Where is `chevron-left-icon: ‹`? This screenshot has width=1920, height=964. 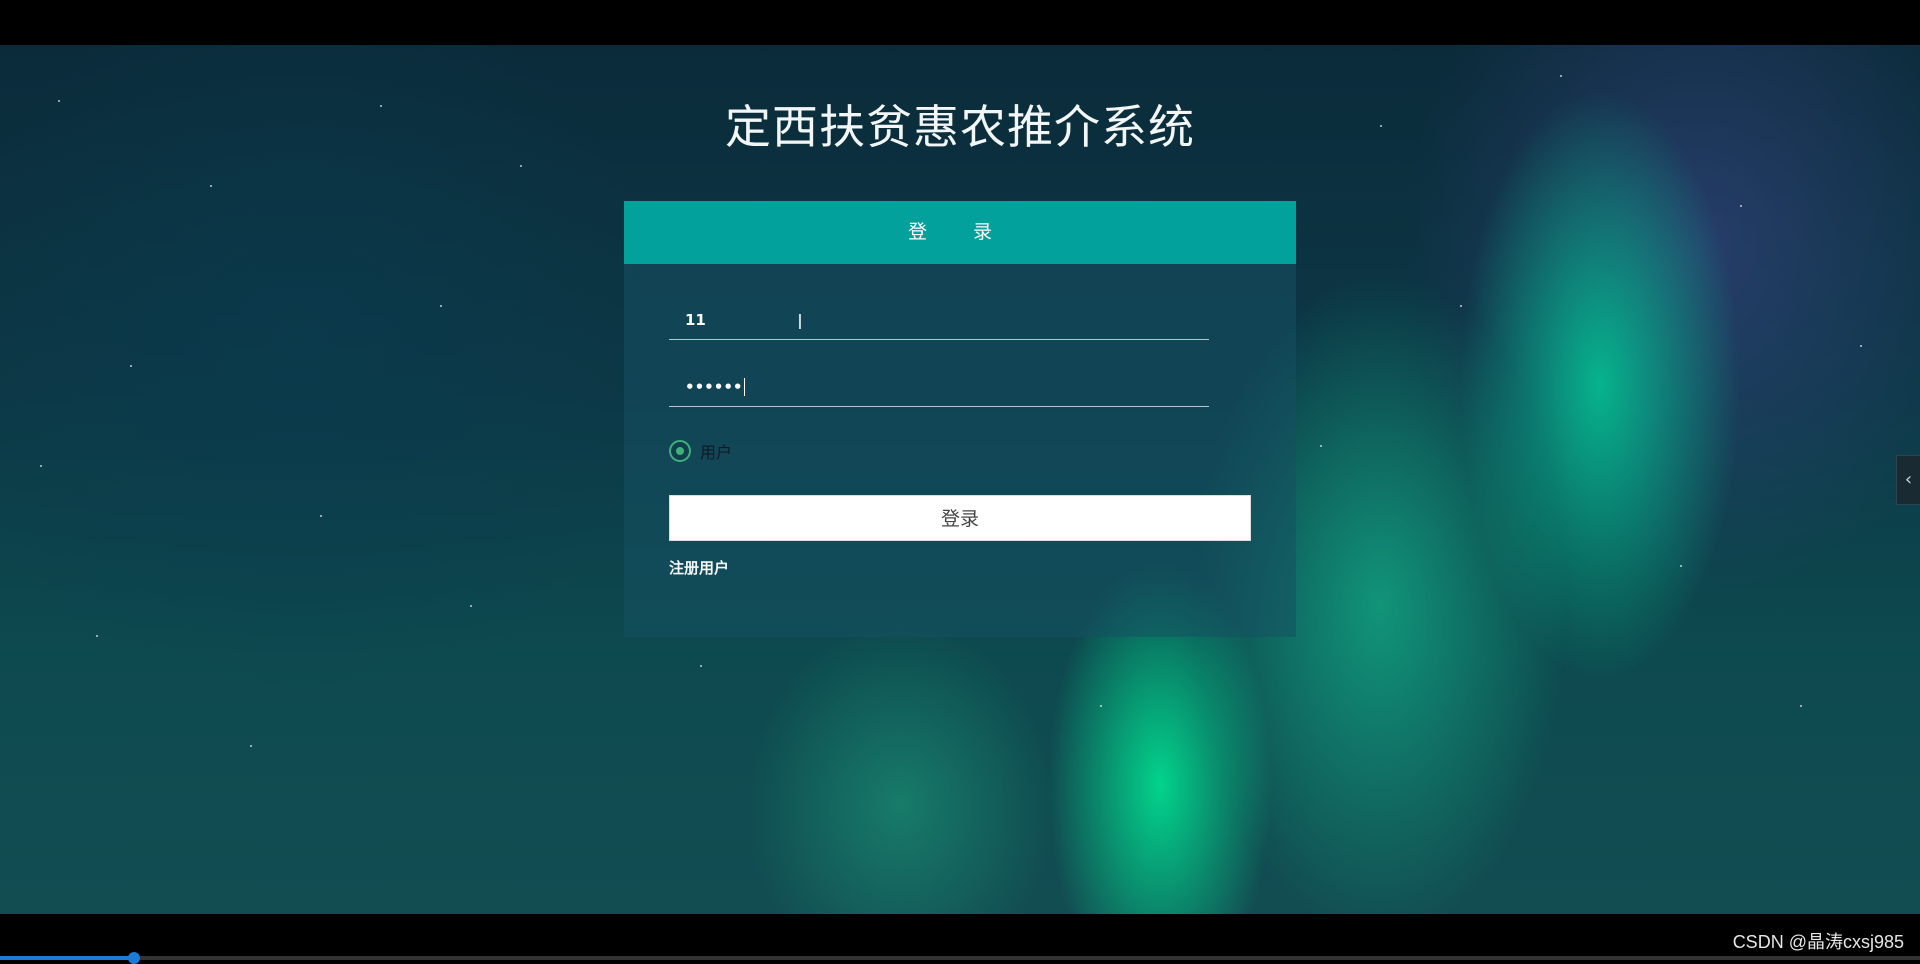 chevron-left-icon: ‹ is located at coordinates (1908, 479).